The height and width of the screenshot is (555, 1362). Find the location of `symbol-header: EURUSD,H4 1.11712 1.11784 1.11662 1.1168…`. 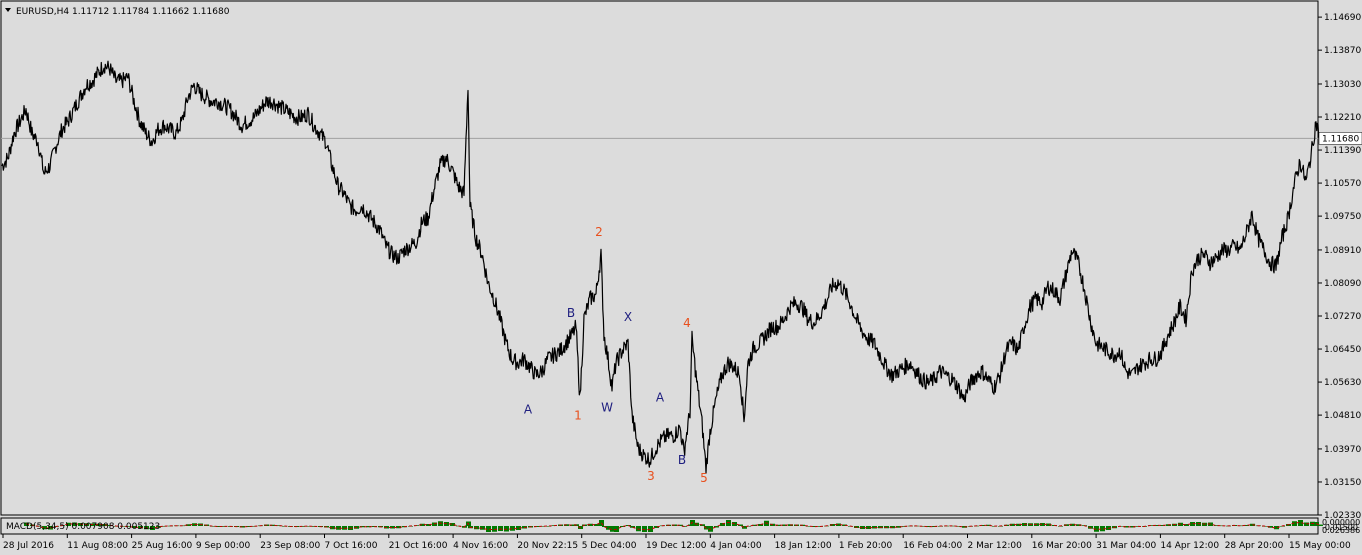

symbol-header: EURUSD,H4 1.11712 1.11784 1.11662 1.1168… is located at coordinates (123, 12).